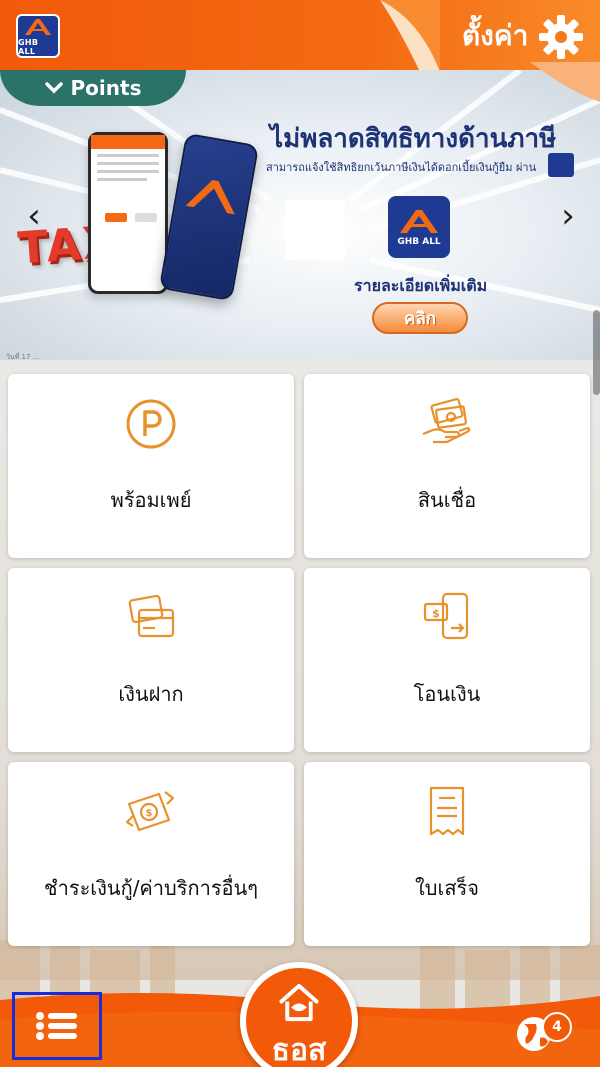 The width and height of the screenshot is (600, 1067). I want to click on menu-card-loan: สินเชื่อ, so click(447, 466).